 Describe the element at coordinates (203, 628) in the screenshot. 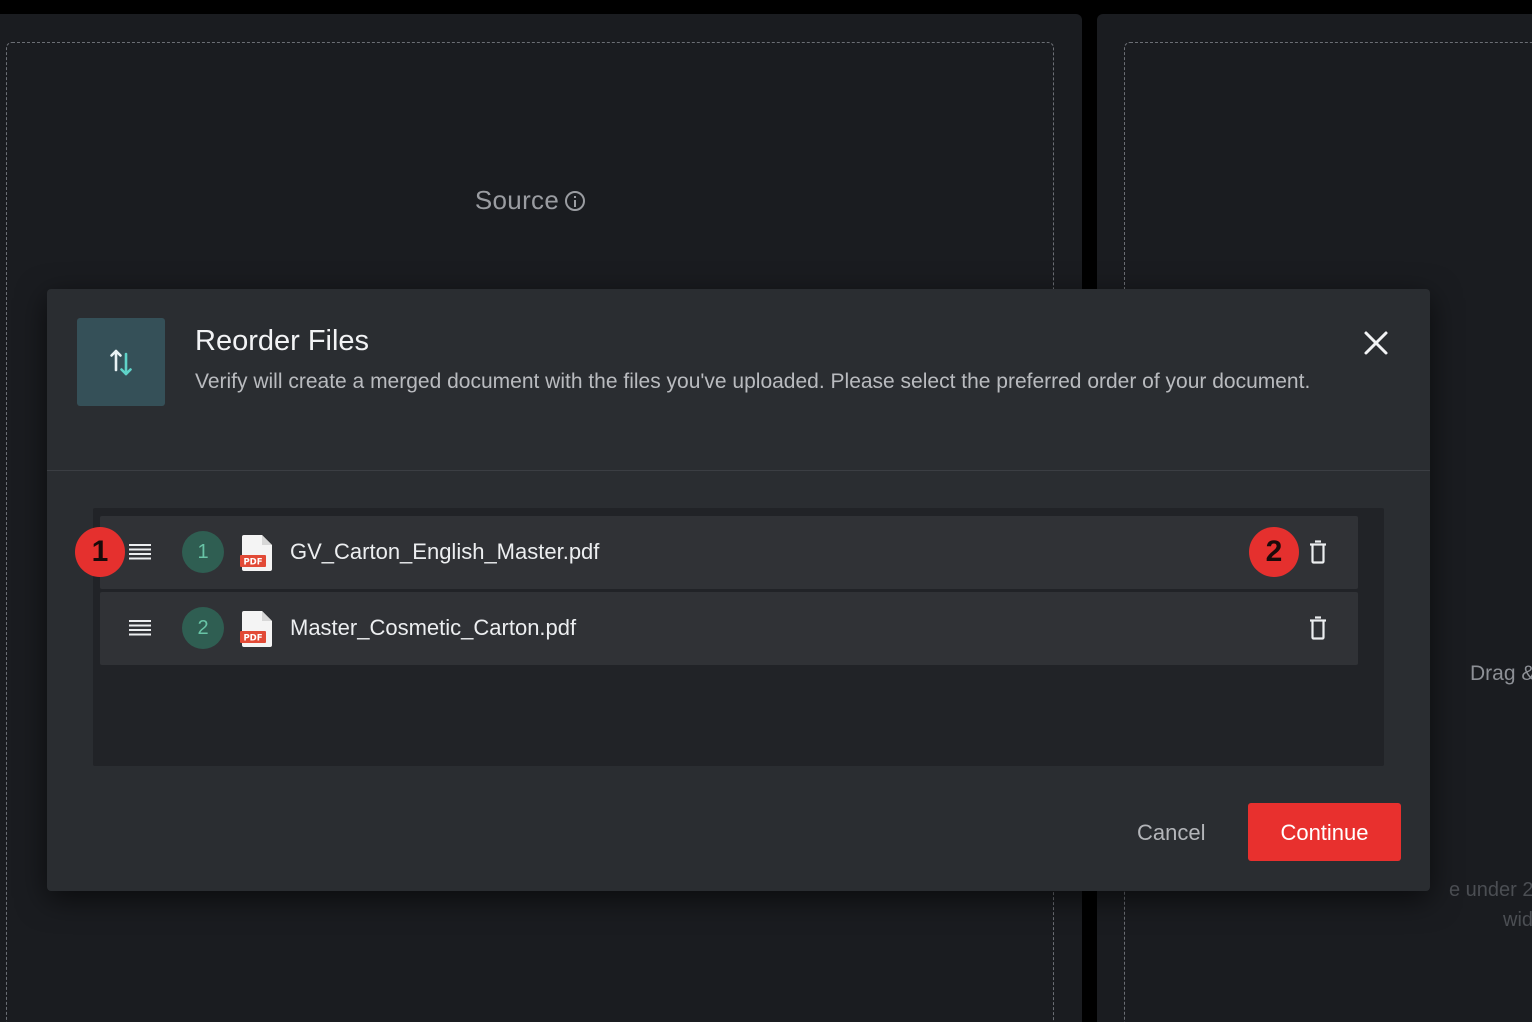

I see `order-badge: 2` at that location.